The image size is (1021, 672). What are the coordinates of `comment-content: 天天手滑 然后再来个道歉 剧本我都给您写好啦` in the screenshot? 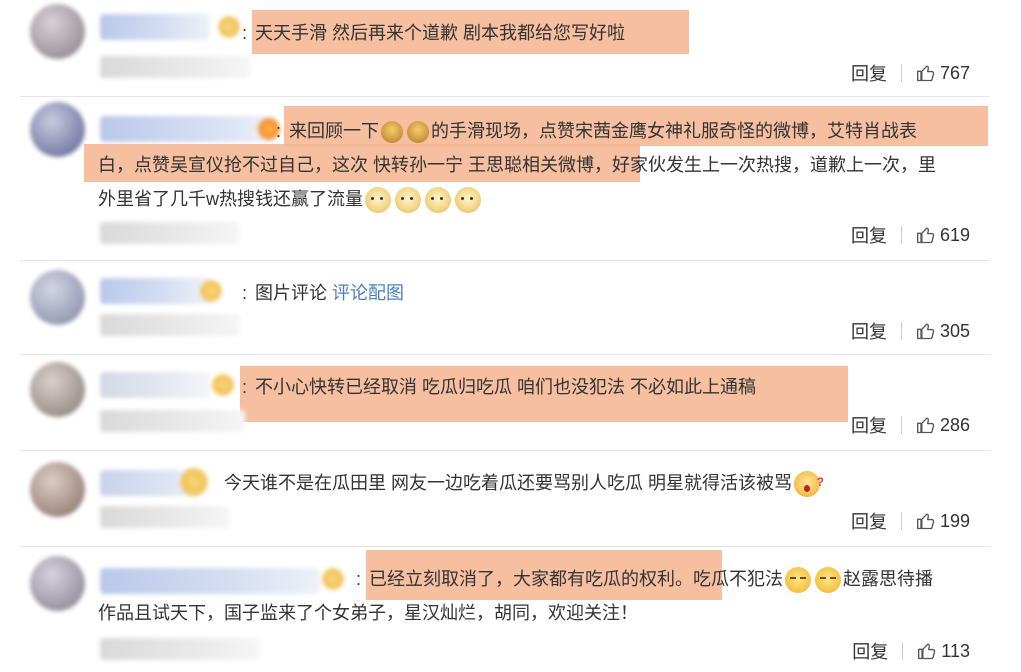 It's located at (440, 33).